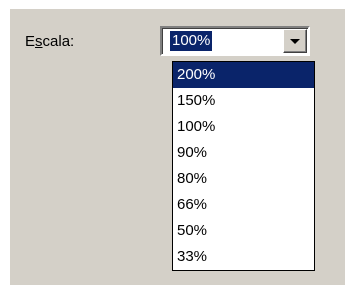 This screenshot has width=345, height=285. What do you see at coordinates (39, 41) in the screenshot?
I see `scale-label-accelerator: s` at bounding box center [39, 41].